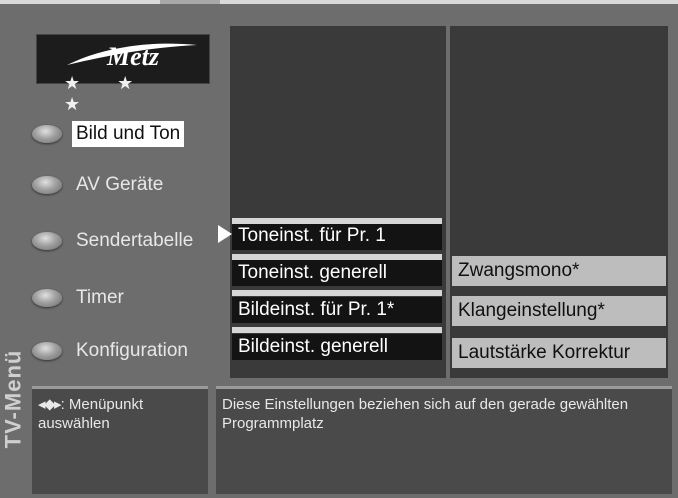 Image resolution: width=678 pixels, height=498 pixels. What do you see at coordinates (132, 350) in the screenshot?
I see `menu-item-label: Konfiguration` at bounding box center [132, 350].